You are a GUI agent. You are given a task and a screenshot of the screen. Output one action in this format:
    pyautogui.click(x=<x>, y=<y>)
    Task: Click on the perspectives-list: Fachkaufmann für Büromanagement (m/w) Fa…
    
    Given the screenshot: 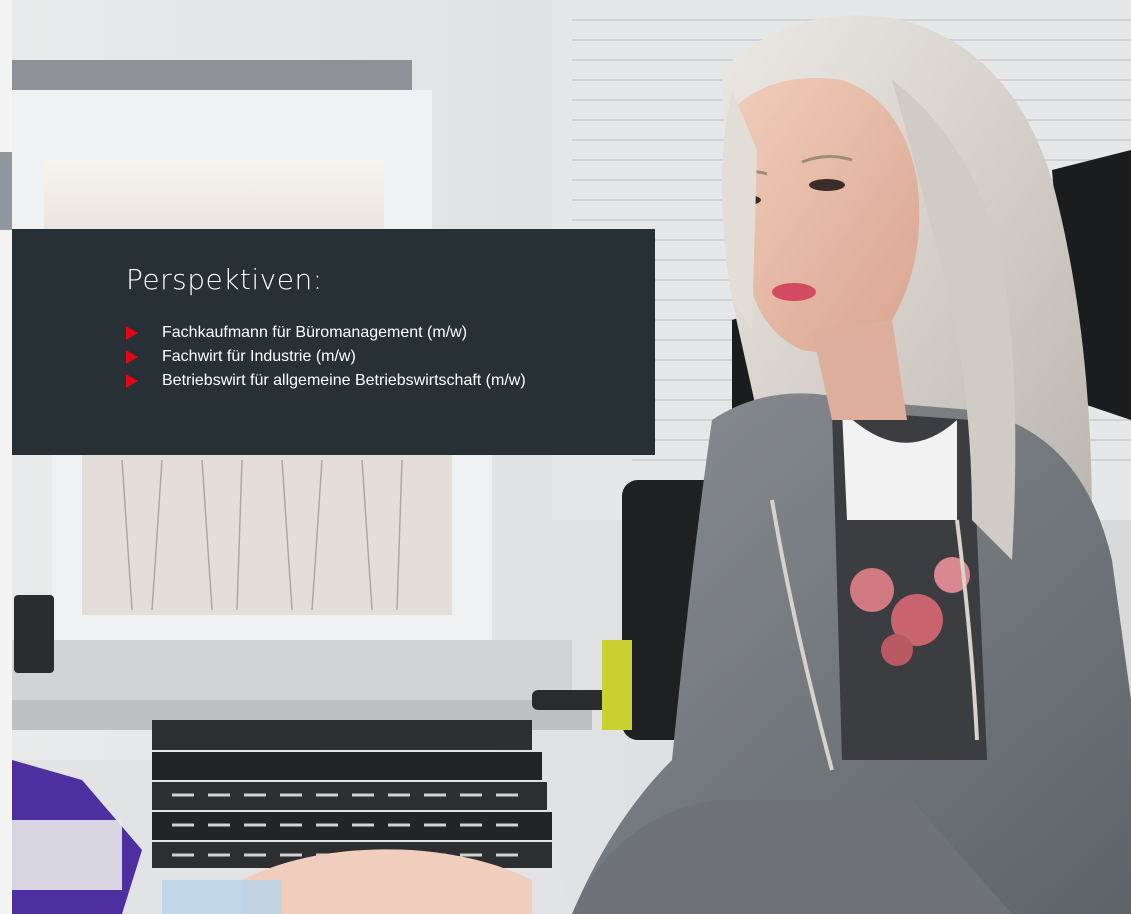 What is the action you would take?
    pyautogui.click(x=390, y=357)
    